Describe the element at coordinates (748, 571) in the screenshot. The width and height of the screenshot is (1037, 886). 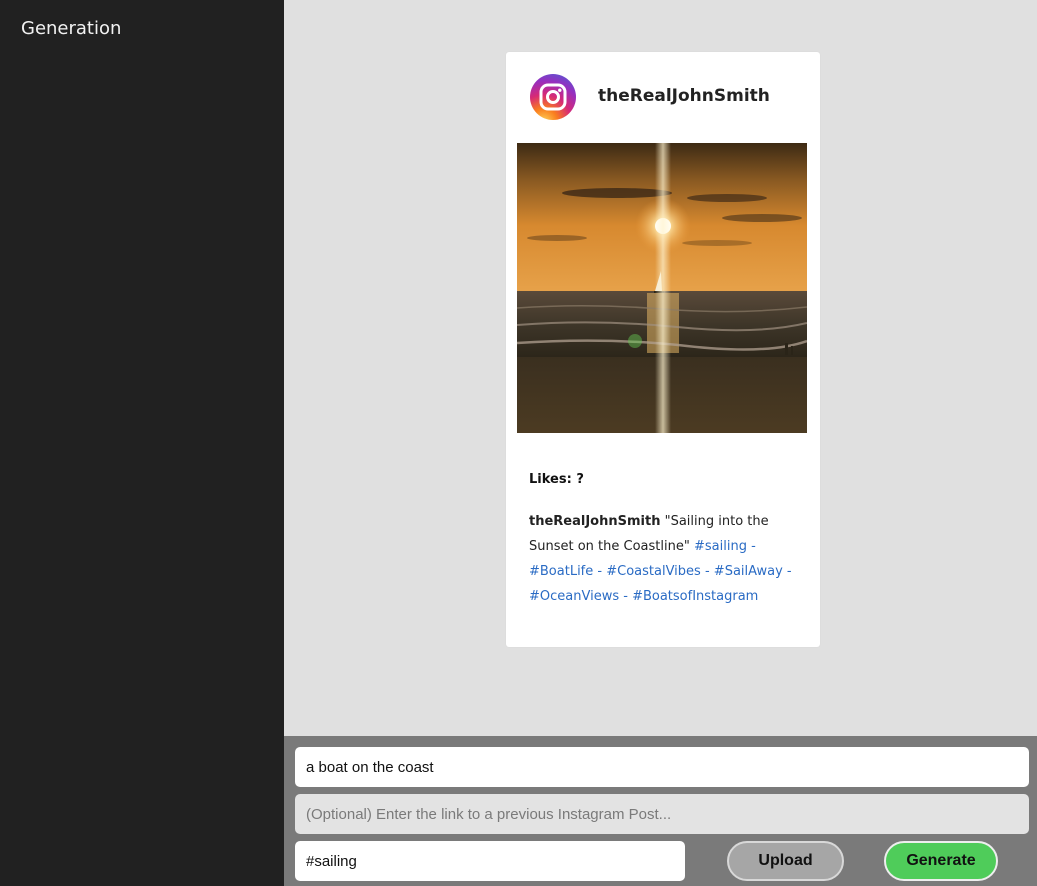
I see `hashtag-link: #SailAway` at that location.